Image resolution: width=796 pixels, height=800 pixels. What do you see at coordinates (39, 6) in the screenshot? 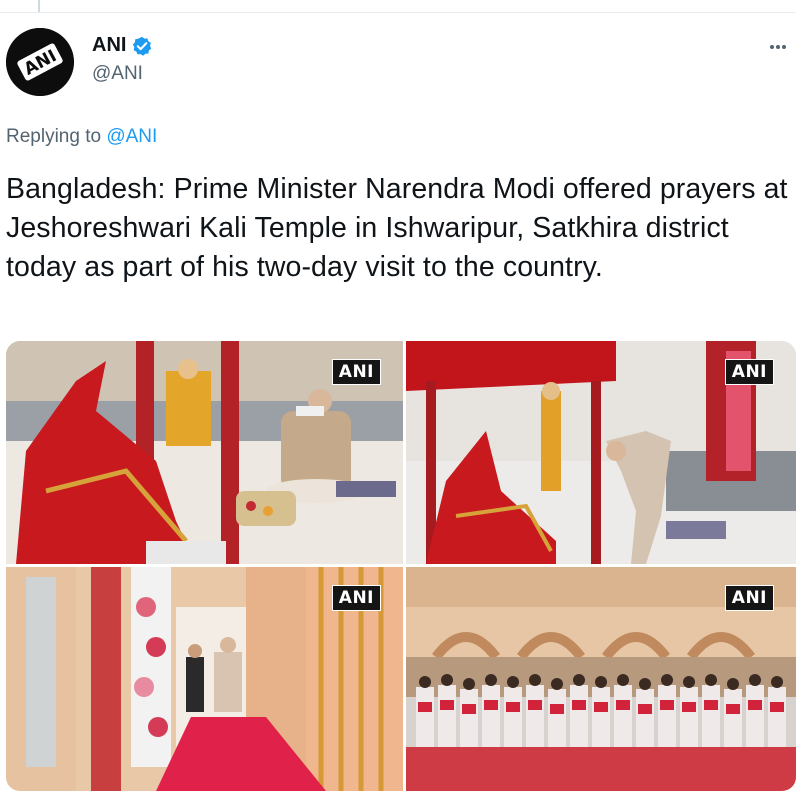
I see `thread-connector-line` at bounding box center [39, 6].